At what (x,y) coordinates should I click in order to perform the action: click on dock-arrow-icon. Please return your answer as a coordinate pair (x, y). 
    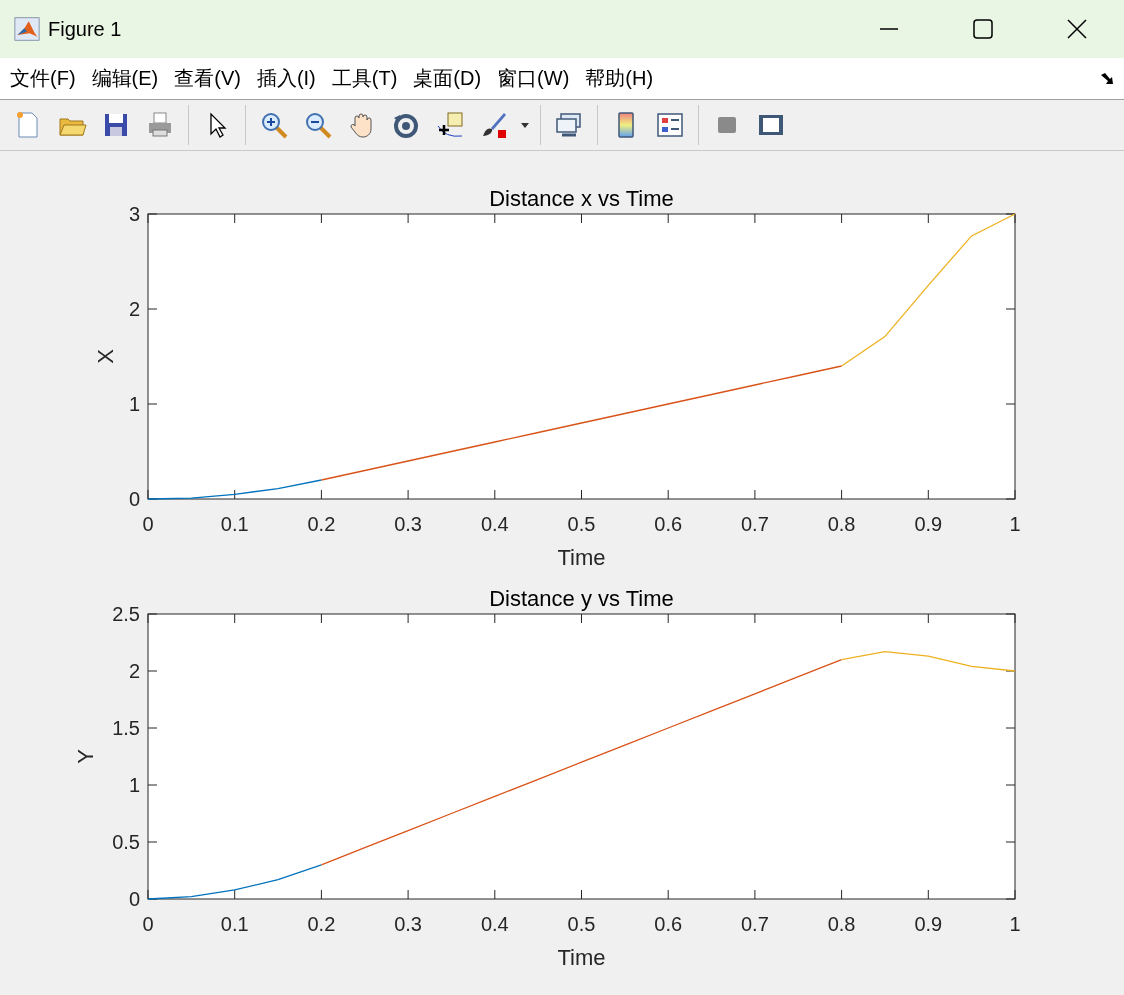
    Looking at the image, I should click on (1108, 78).